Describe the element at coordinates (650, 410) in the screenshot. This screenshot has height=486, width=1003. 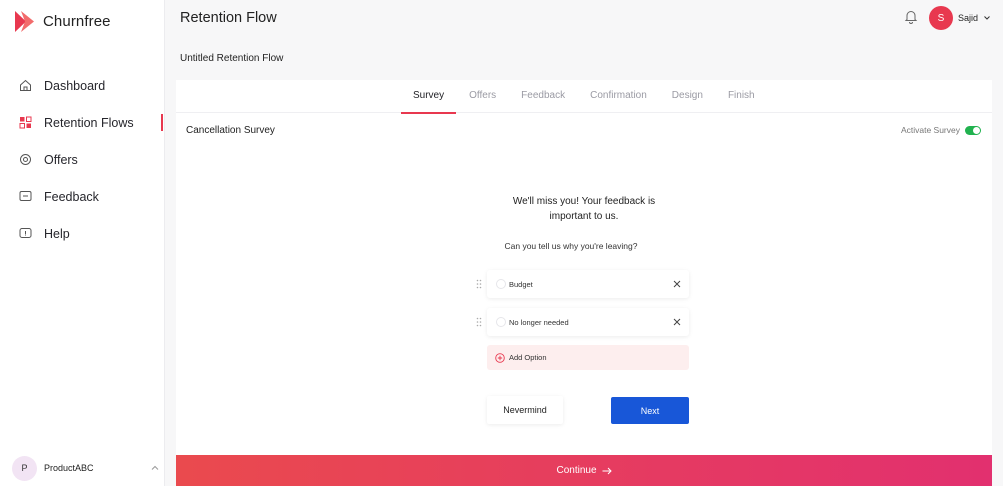
I see `next-button: Next` at that location.